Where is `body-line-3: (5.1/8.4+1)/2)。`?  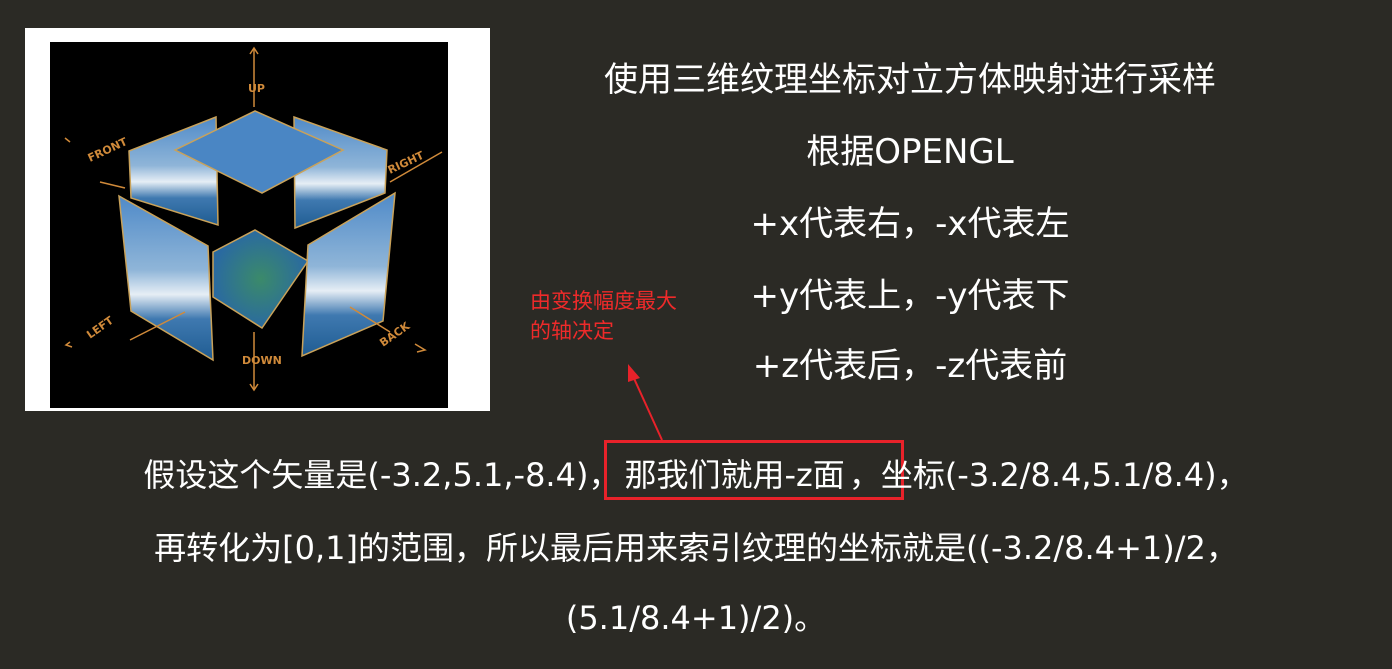
body-line-3: (5.1/8.4+1)/2)。 is located at coordinates (696, 618).